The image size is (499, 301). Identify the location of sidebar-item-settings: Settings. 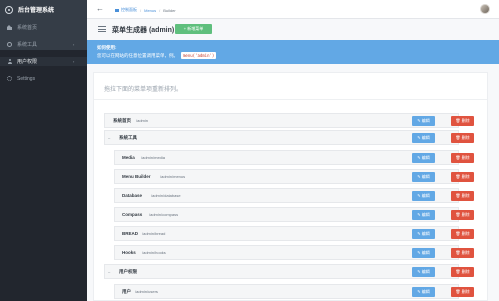
(43, 78).